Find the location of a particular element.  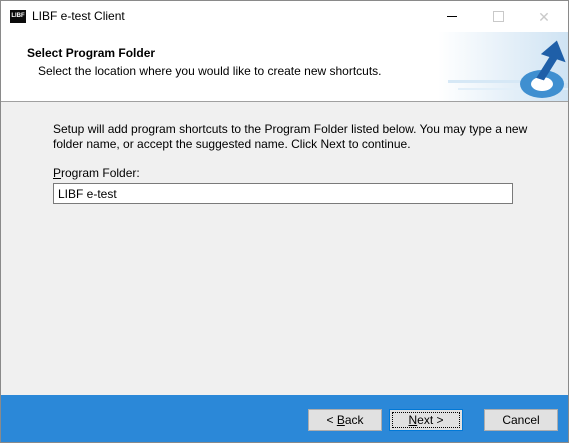

back-button: < Back is located at coordinates (345, 420).